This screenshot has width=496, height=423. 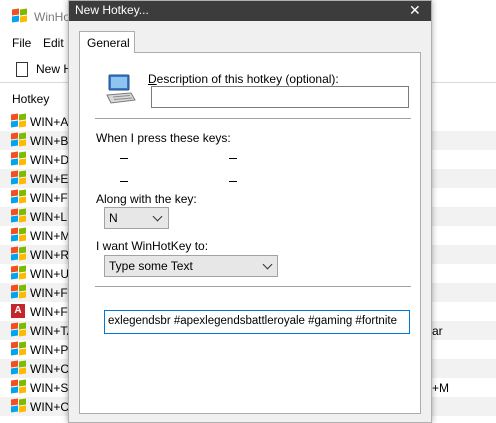 I want to click on description-label: Description of this hotkey (optional):, so click(x=243, y=79).